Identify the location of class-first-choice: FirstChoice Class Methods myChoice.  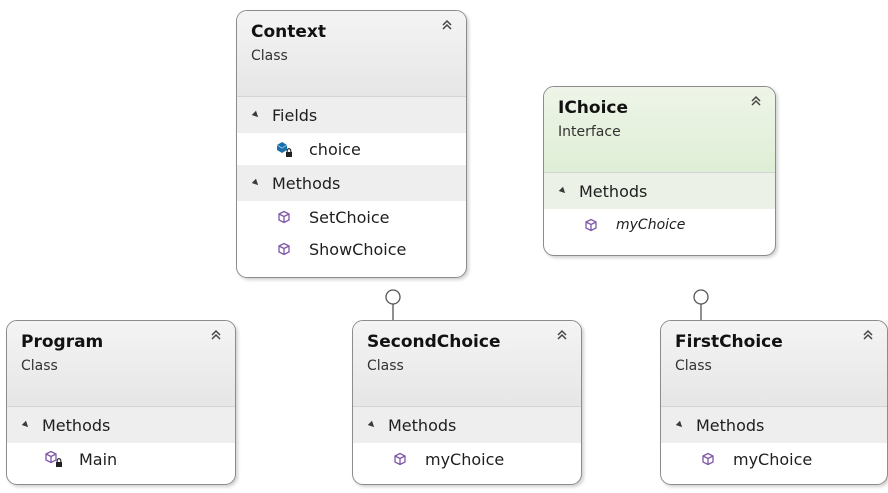
(774, 402).